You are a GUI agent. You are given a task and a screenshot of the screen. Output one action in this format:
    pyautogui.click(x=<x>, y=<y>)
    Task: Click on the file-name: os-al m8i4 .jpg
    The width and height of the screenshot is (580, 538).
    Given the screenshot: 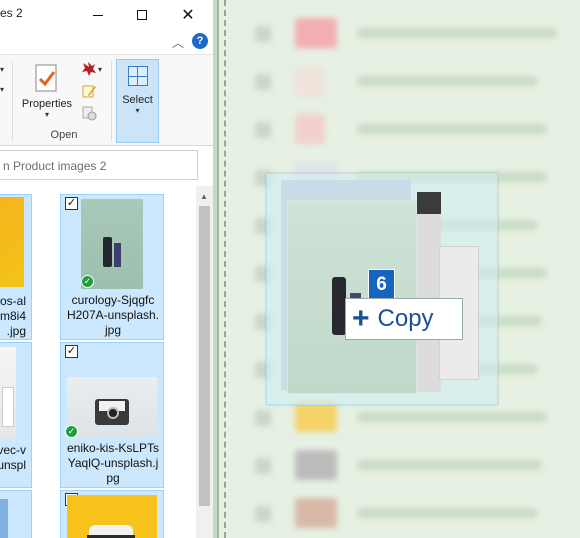 What is the action you would take?
    pyautogui.click(x=13, y=316)
    